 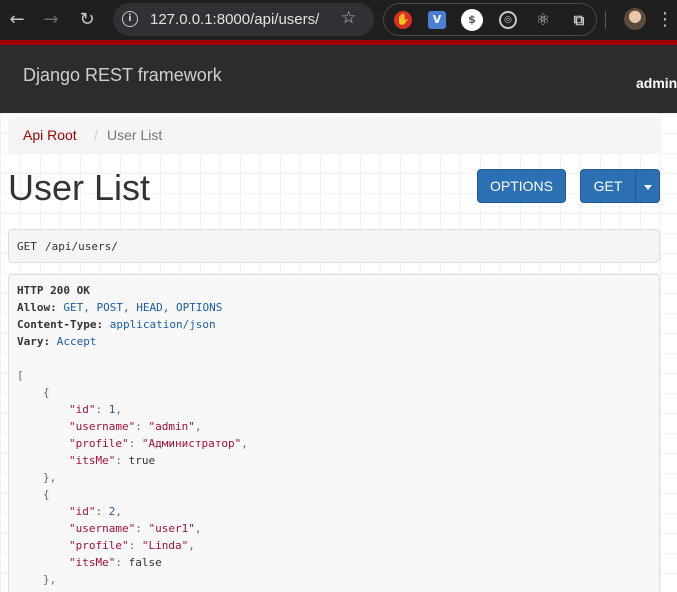 I want to click on json-field-profile: "profile": "Администратор",, so click(x=158, y=443).